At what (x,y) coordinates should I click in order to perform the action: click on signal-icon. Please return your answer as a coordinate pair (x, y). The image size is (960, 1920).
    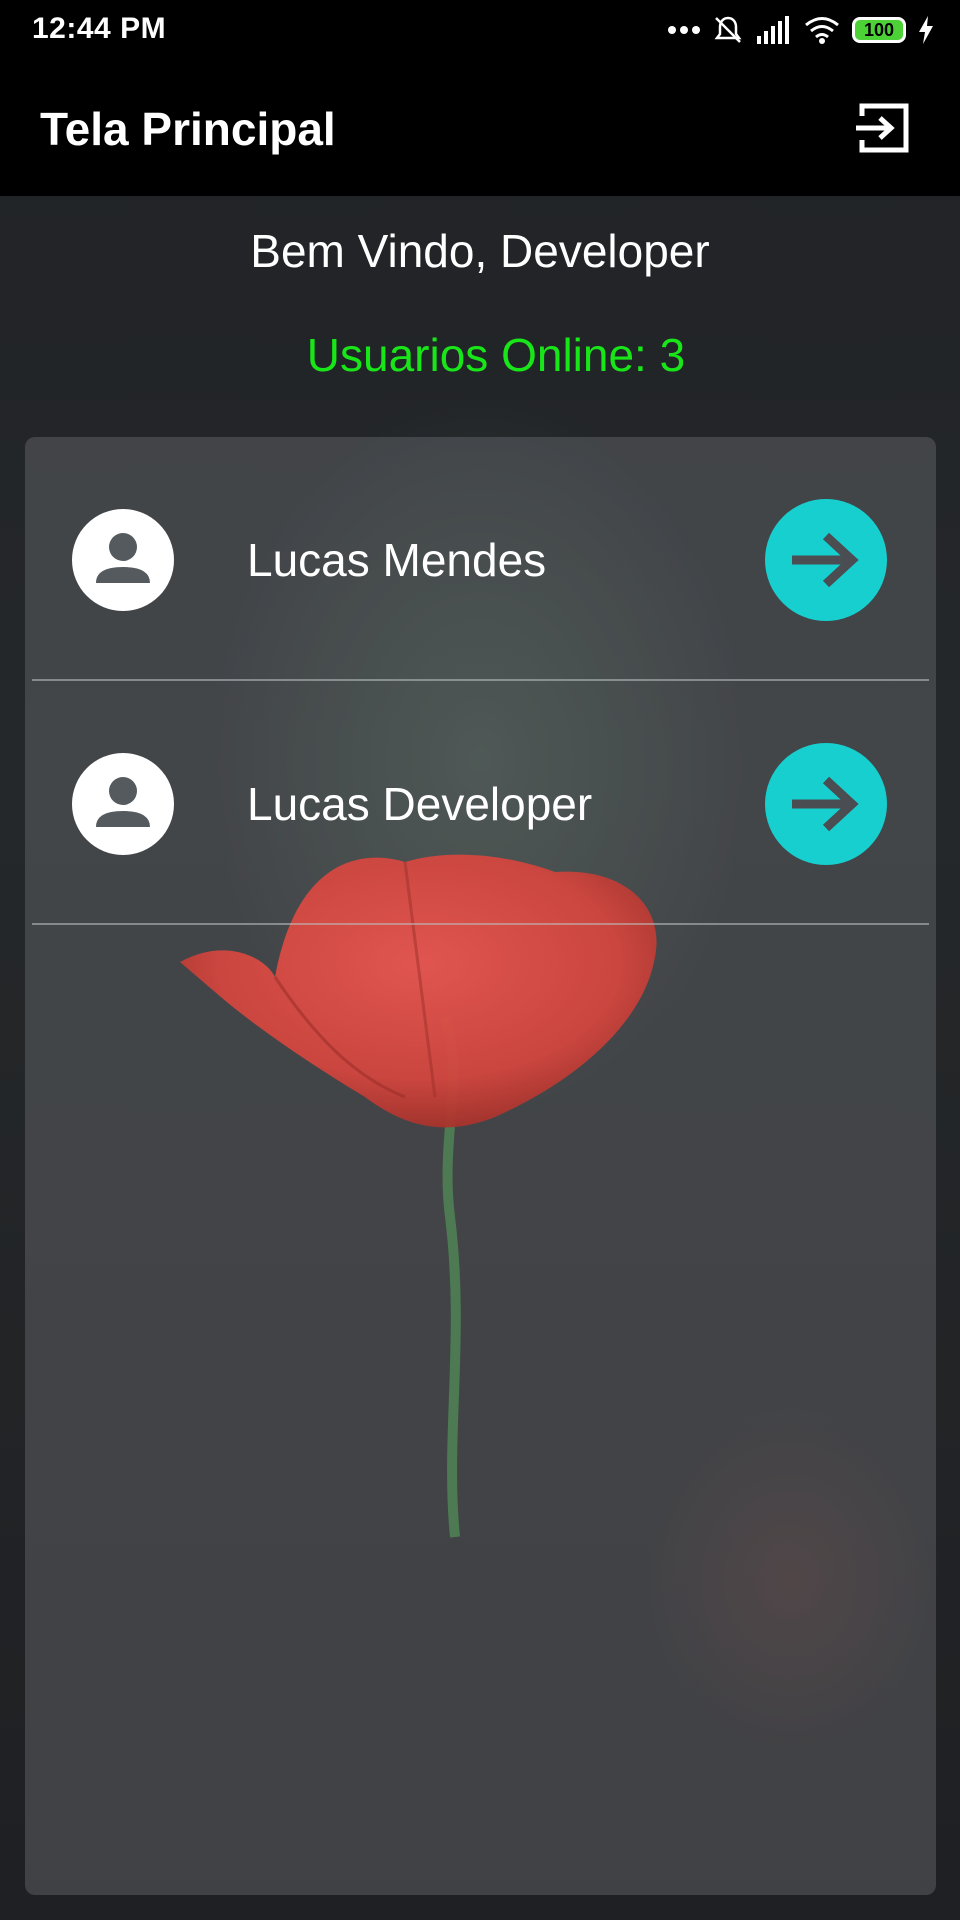
    Looking at the image, I should click on (773, 30).